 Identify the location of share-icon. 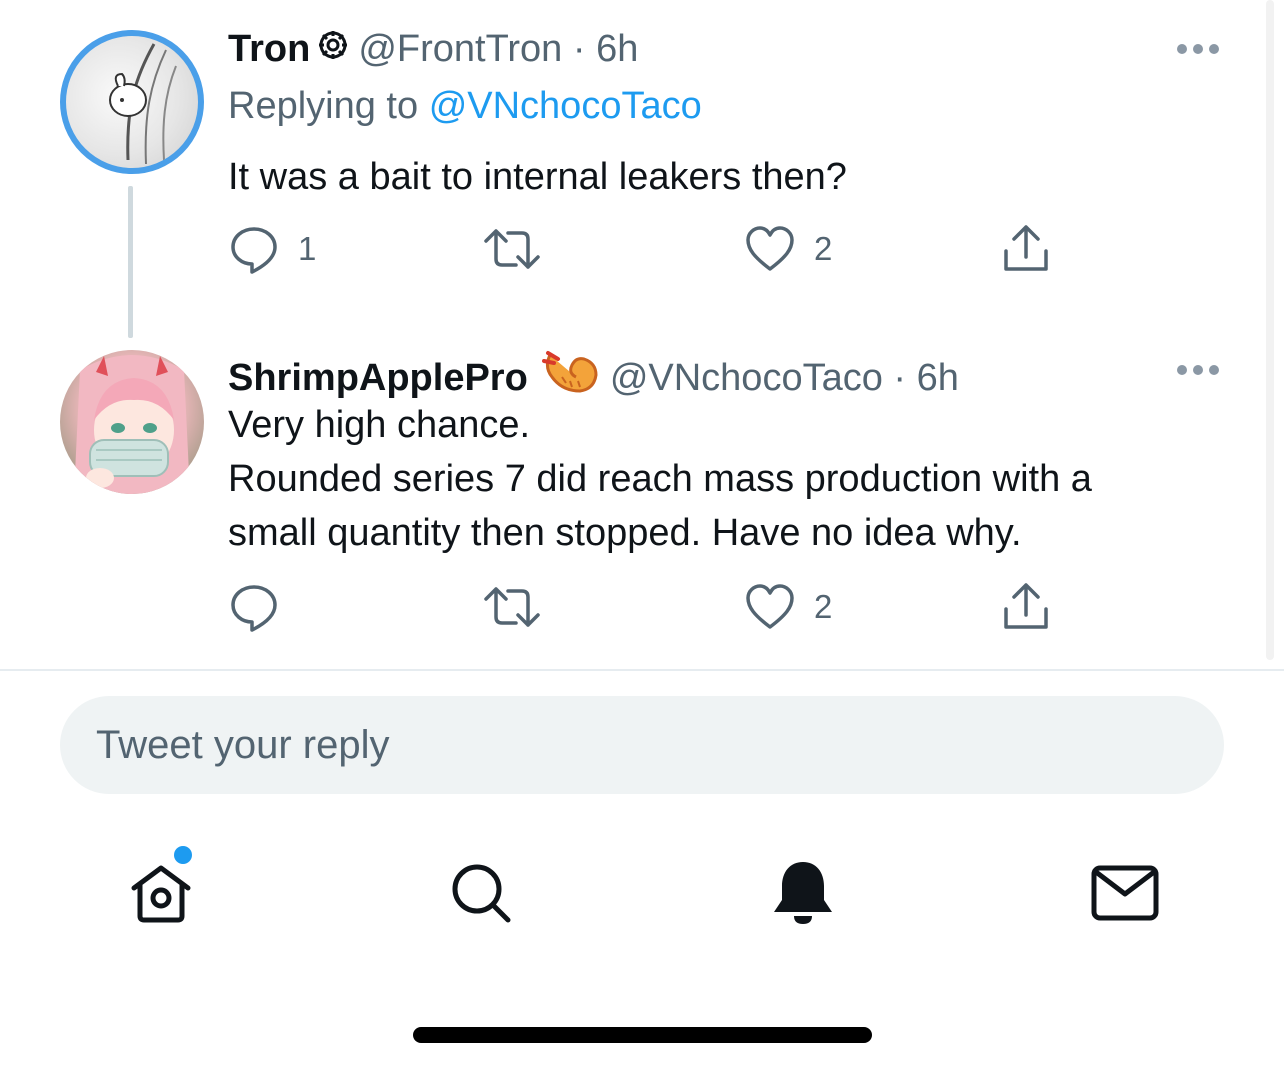
(1026, 606).